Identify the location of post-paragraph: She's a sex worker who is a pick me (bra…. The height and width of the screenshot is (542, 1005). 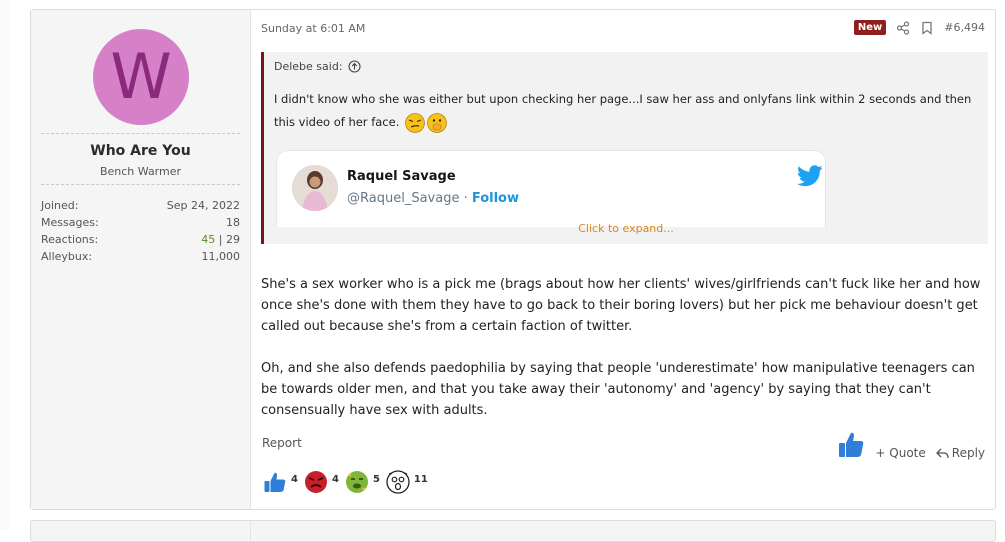
(621, 305).